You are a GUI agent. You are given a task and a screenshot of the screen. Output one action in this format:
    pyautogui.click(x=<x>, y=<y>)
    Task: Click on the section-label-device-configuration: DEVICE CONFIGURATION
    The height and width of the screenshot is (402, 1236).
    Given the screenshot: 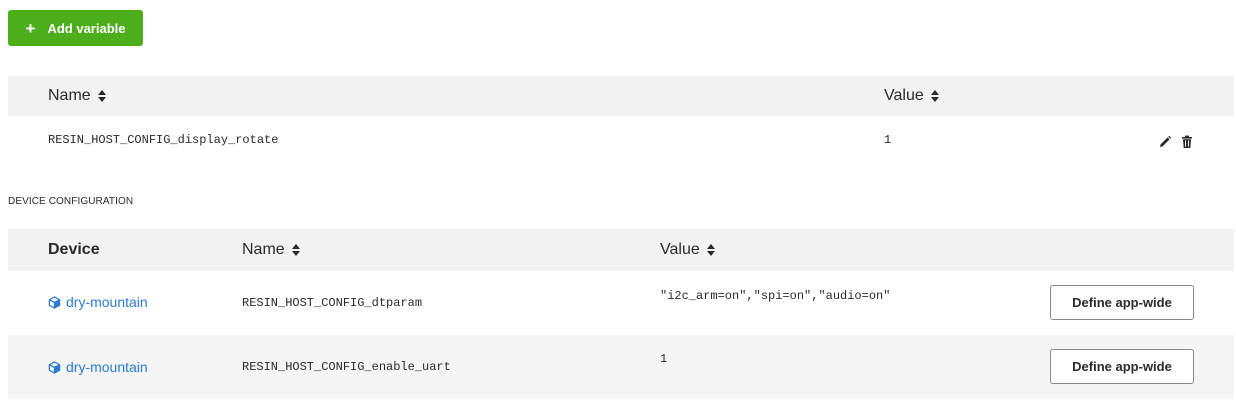 What is the action you would take?
    pyautogui.click(x=71, y=201)
    